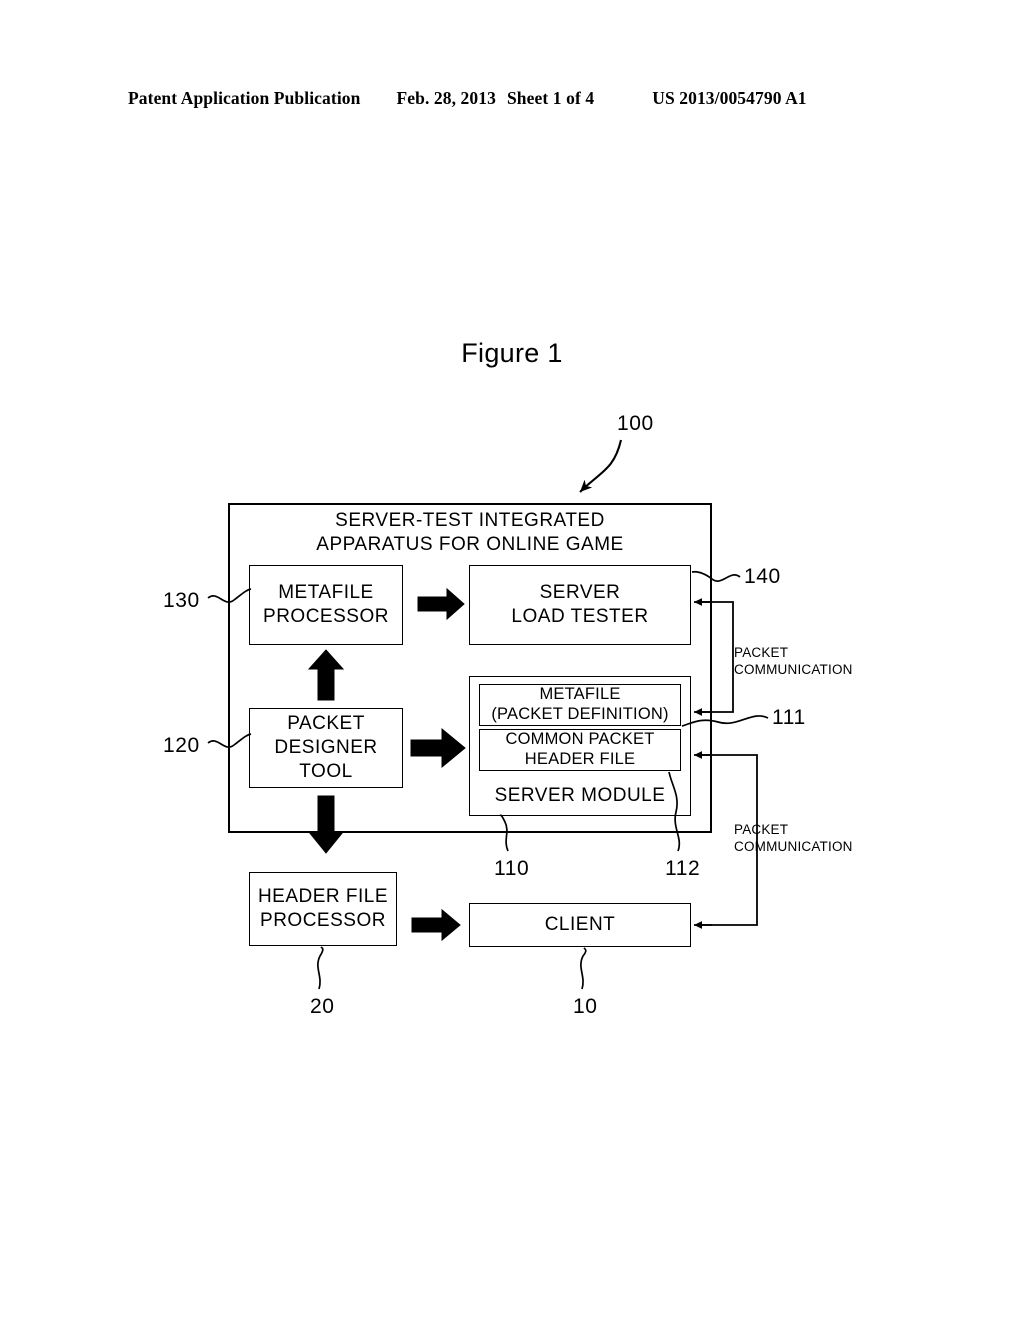 Image resolution: width=1024 pixels, height=1320 pixels. I want to click on packet-communication-upper-label: PACKET COMMUNICATION, so click(793, 661).